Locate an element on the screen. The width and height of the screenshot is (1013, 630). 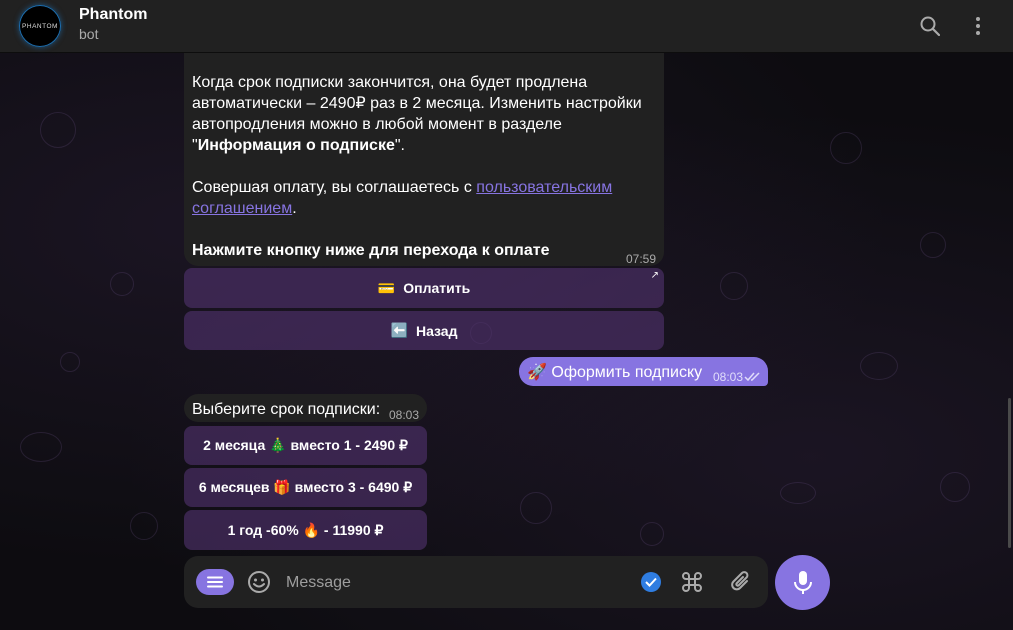
outgoing-message: 🚀 Оформить подписку 08:03 is located at coordinates (643, 371).